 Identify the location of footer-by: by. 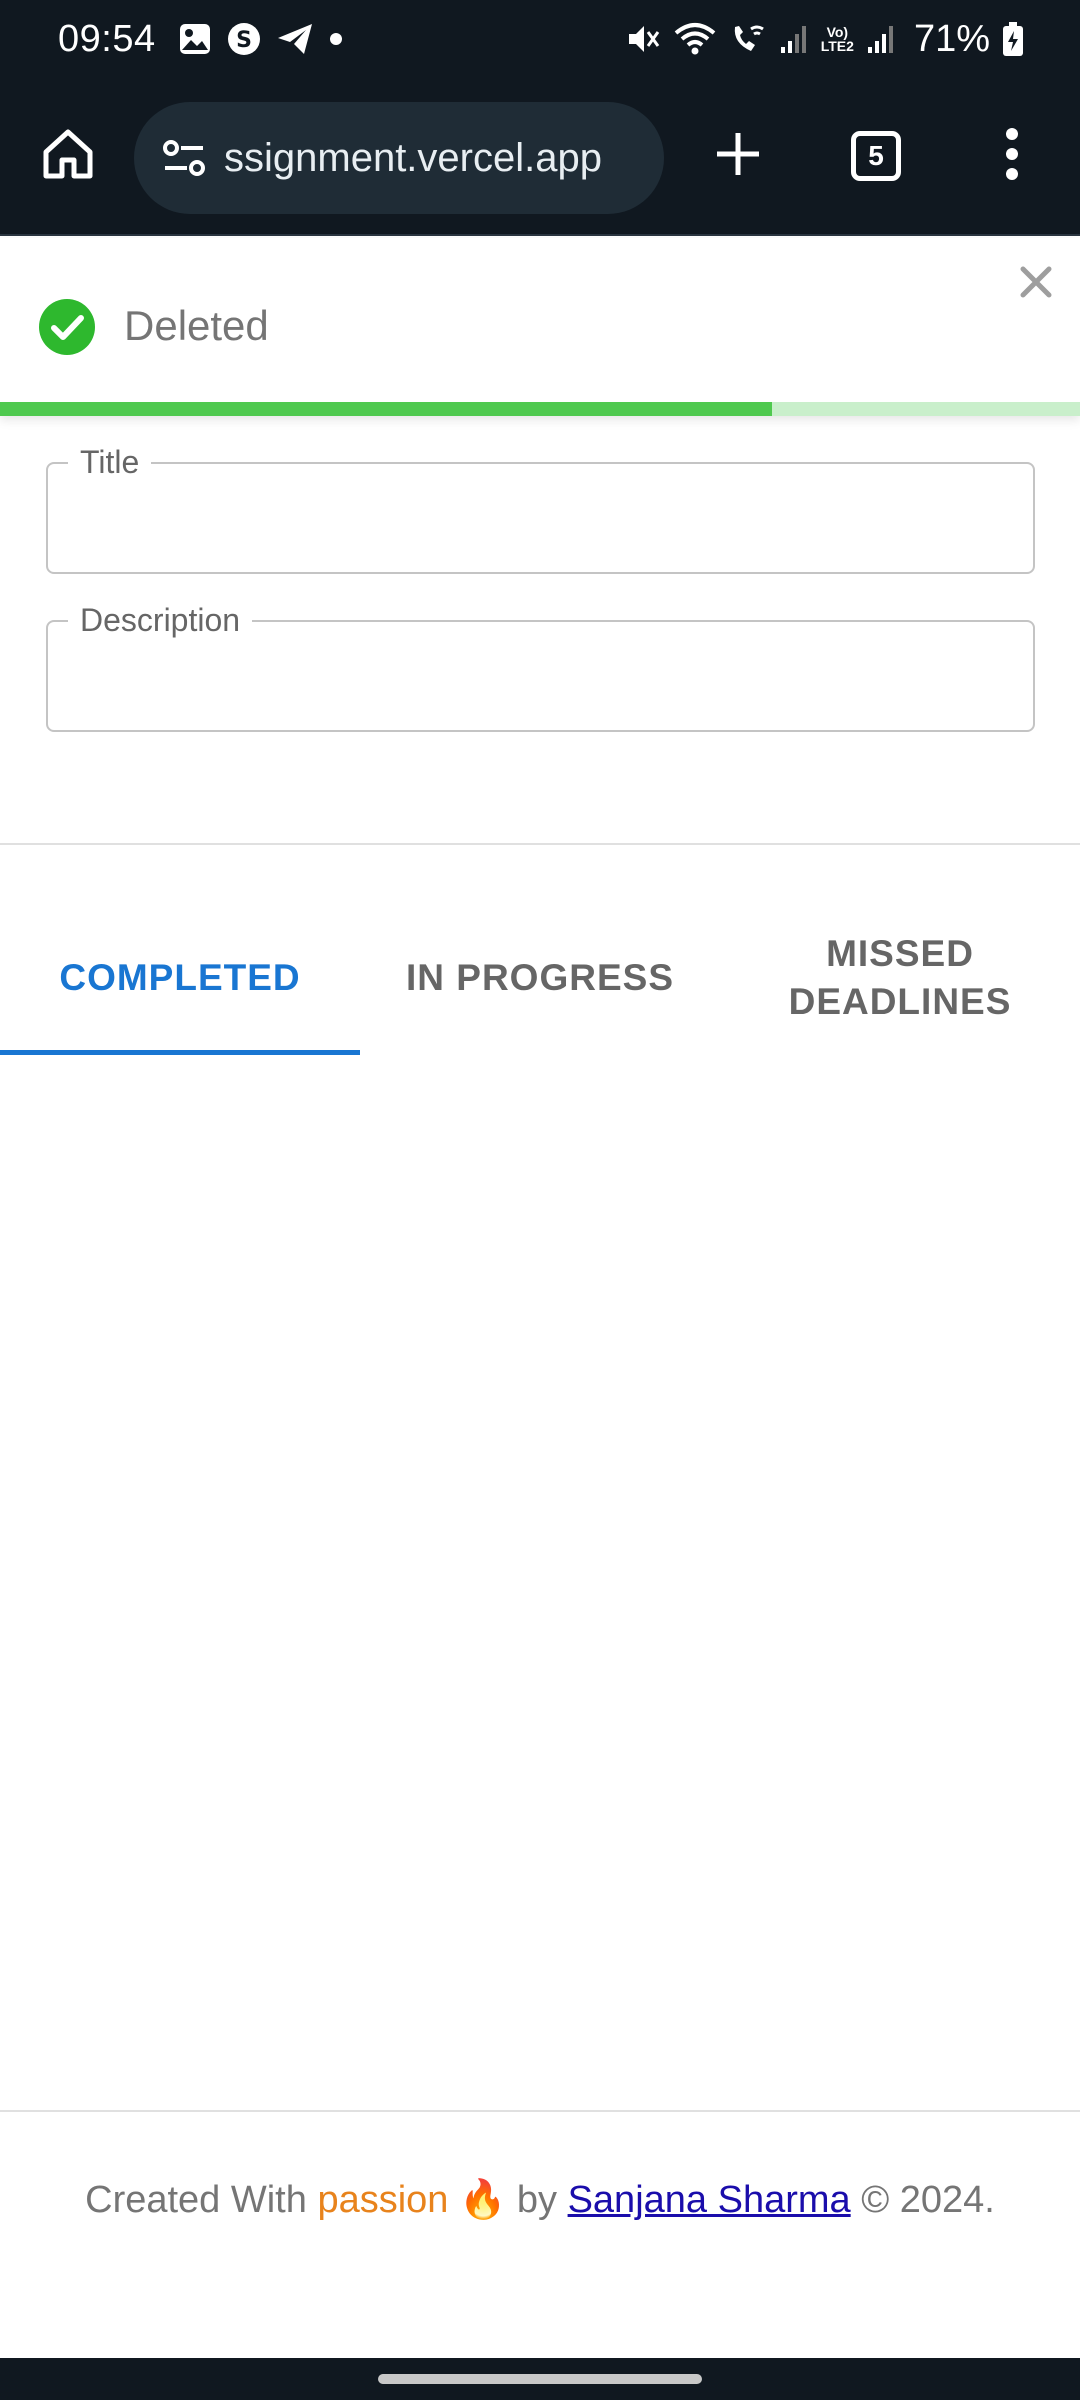
(537, 2200).